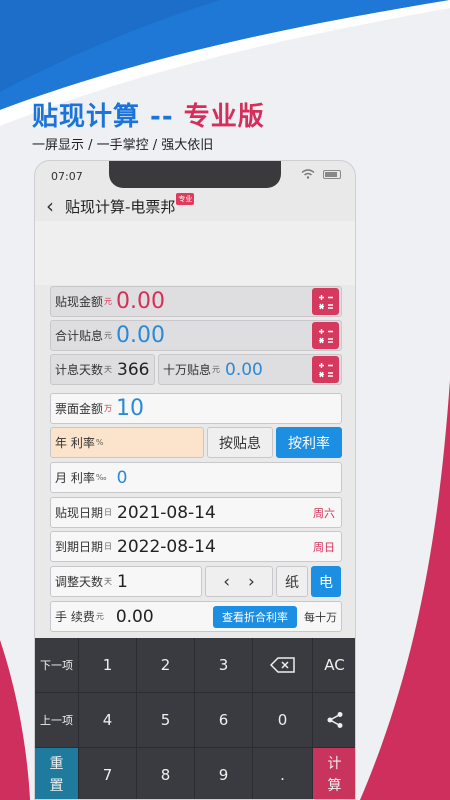 This screenshot has width=450, height=800. Describe the element at coordinates (127, 442) in the screenshot. I see `annual-rate-input: 年 利率 %` at that location.